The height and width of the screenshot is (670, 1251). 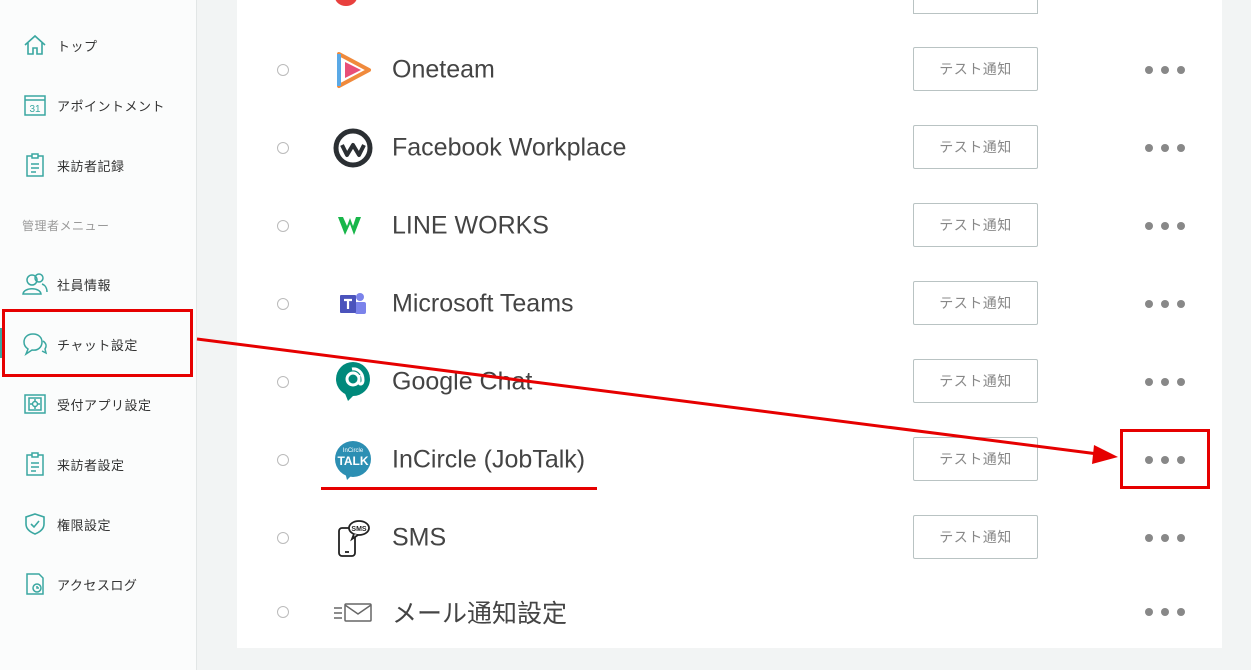 What do you see at coordinates (35, 284) in the screenshot?
I see `users-icon` at bounding box center [35, 284].